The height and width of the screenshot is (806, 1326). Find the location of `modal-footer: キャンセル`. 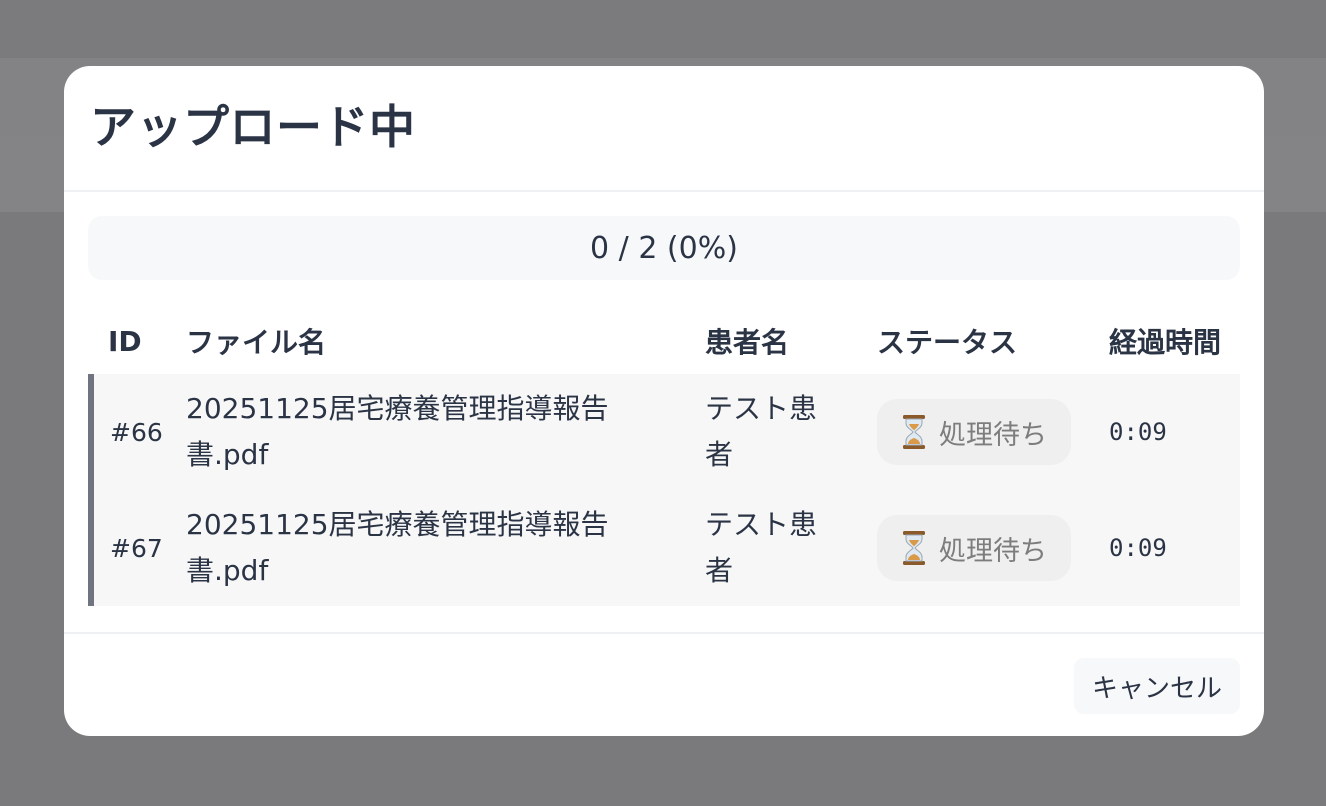

modal-footer: キャンセル is located at coordinates (664, 684).